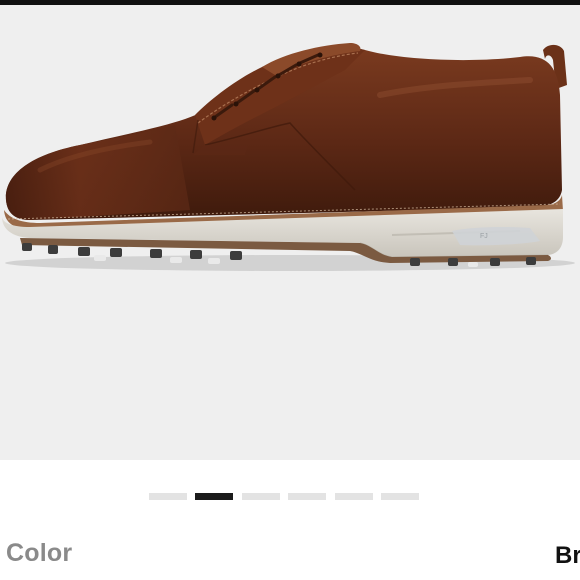 The width and height of the screenshot is (580, 580). I want to click on color-label: Color, so click(39, 553).